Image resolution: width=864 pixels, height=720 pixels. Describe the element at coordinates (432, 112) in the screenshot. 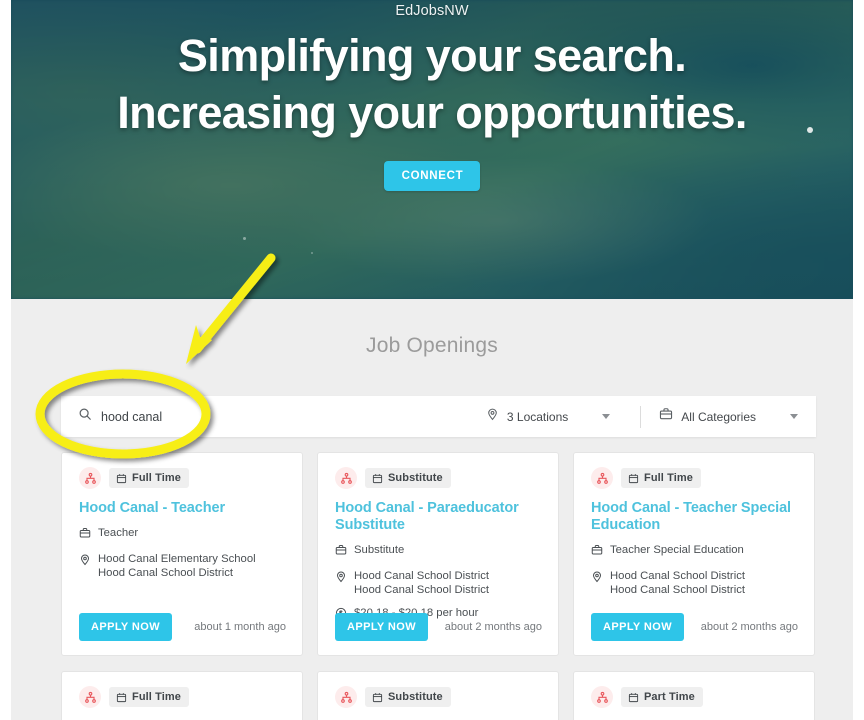

I see `hero-headline-line-2: Increasing your opportunities.` at that location.